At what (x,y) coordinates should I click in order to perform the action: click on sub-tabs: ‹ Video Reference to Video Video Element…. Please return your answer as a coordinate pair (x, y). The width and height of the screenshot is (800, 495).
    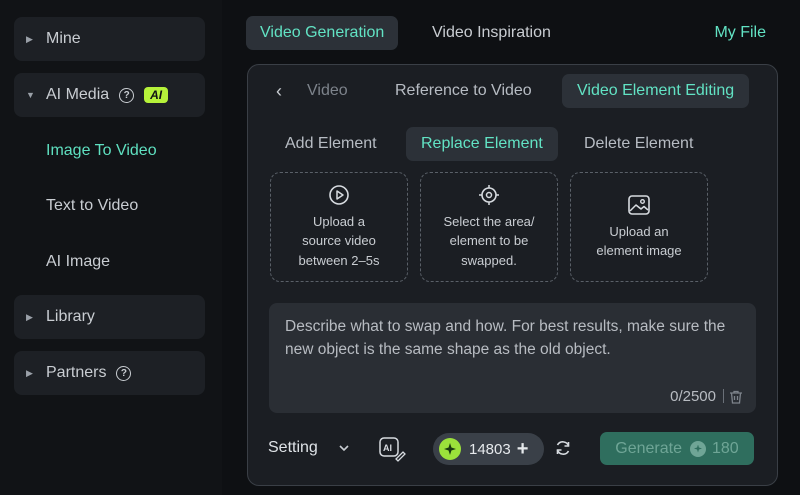
    Looking at the image, I should click on (518, 91).